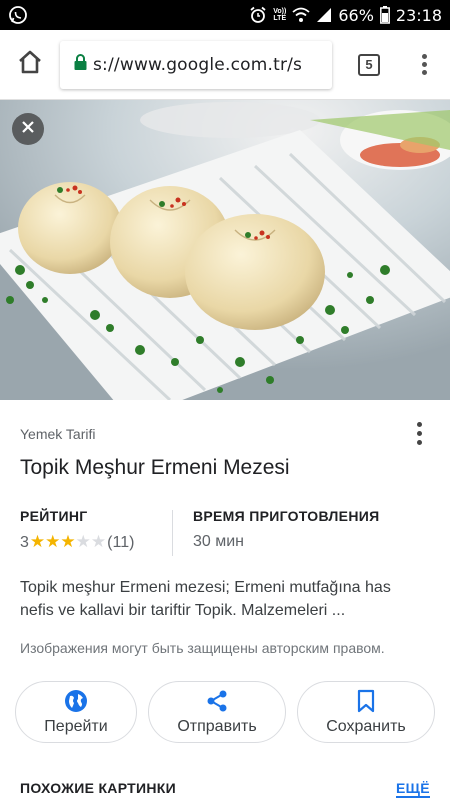 The height and width of the screenshot is (800, 450). What do you see at coordinates (356, 15) in the screenshot?
I see `battery-percent: 66%` at bounding box center [356, 15].